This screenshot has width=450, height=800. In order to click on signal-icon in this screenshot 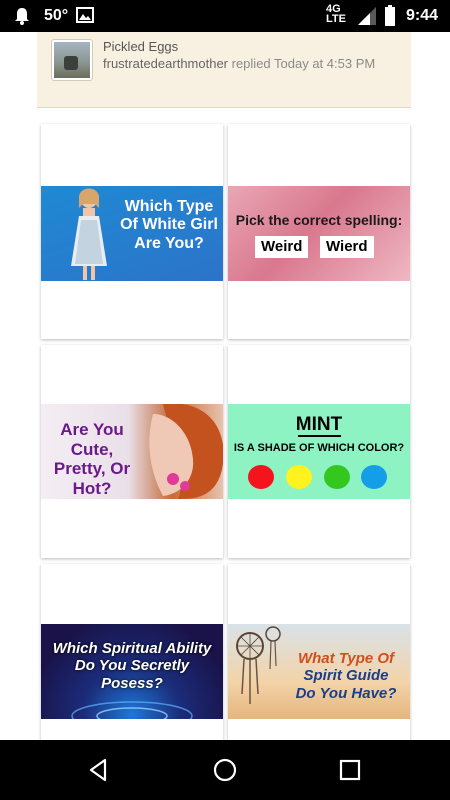, I will do `click(367, 16)`.